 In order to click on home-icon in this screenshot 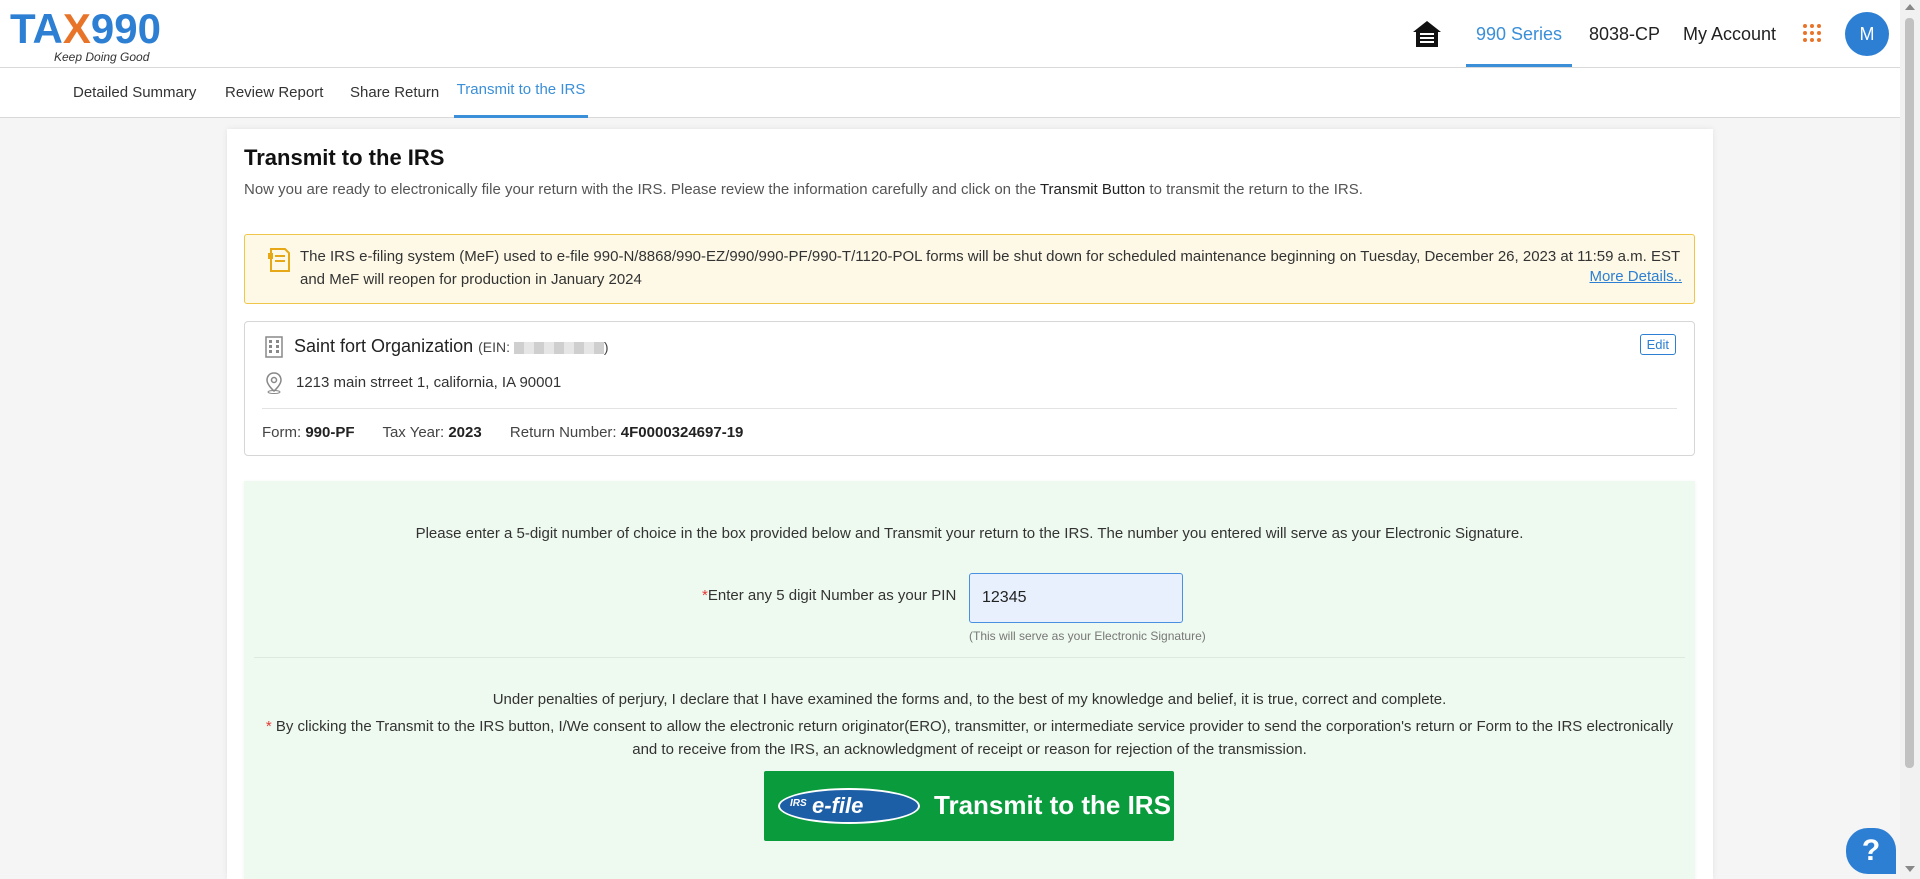, I will do `click(1427, 34)`.